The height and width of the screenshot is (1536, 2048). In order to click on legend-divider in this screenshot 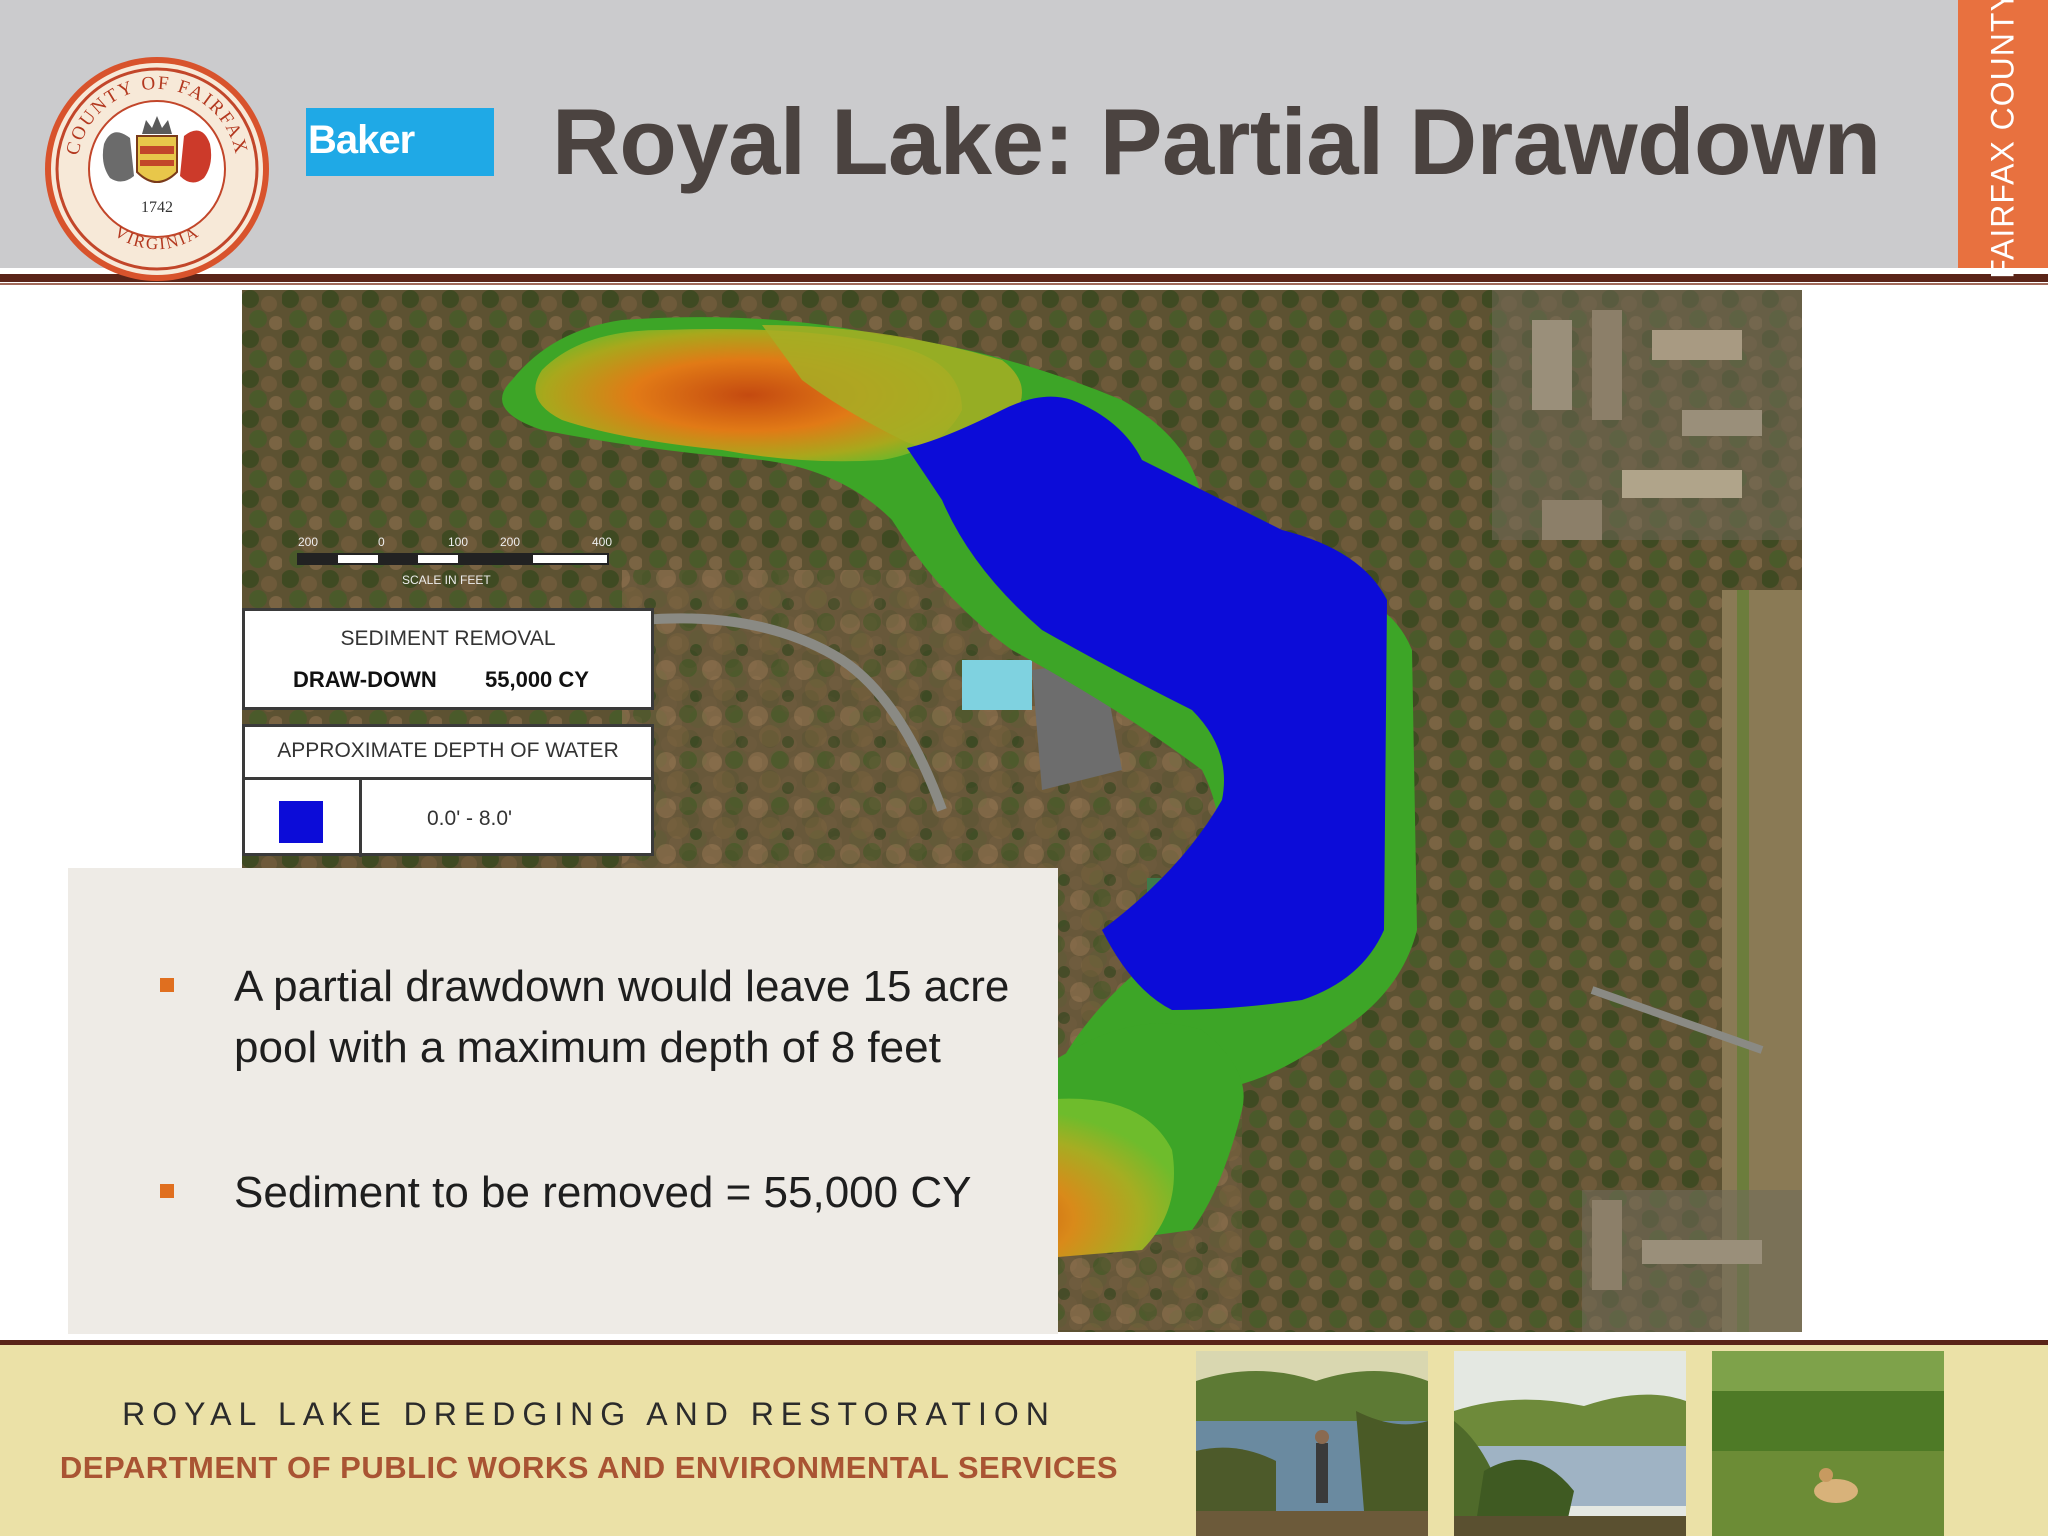, I will do `click(448, 778)`.